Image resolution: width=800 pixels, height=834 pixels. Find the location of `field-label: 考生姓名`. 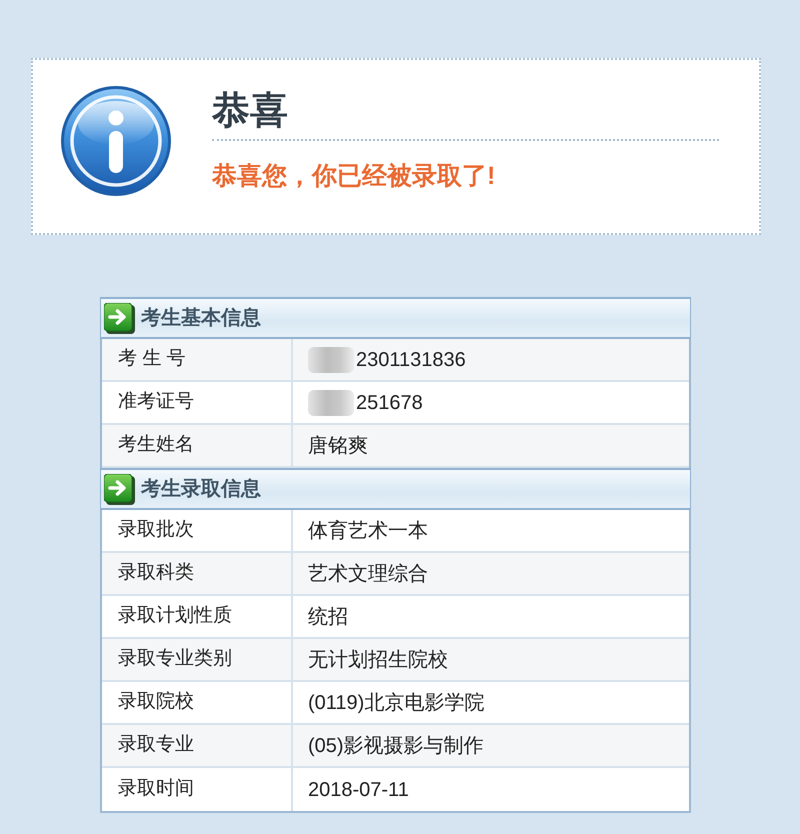

field-label: 考生姓名 is located at coordinates (197, 445).